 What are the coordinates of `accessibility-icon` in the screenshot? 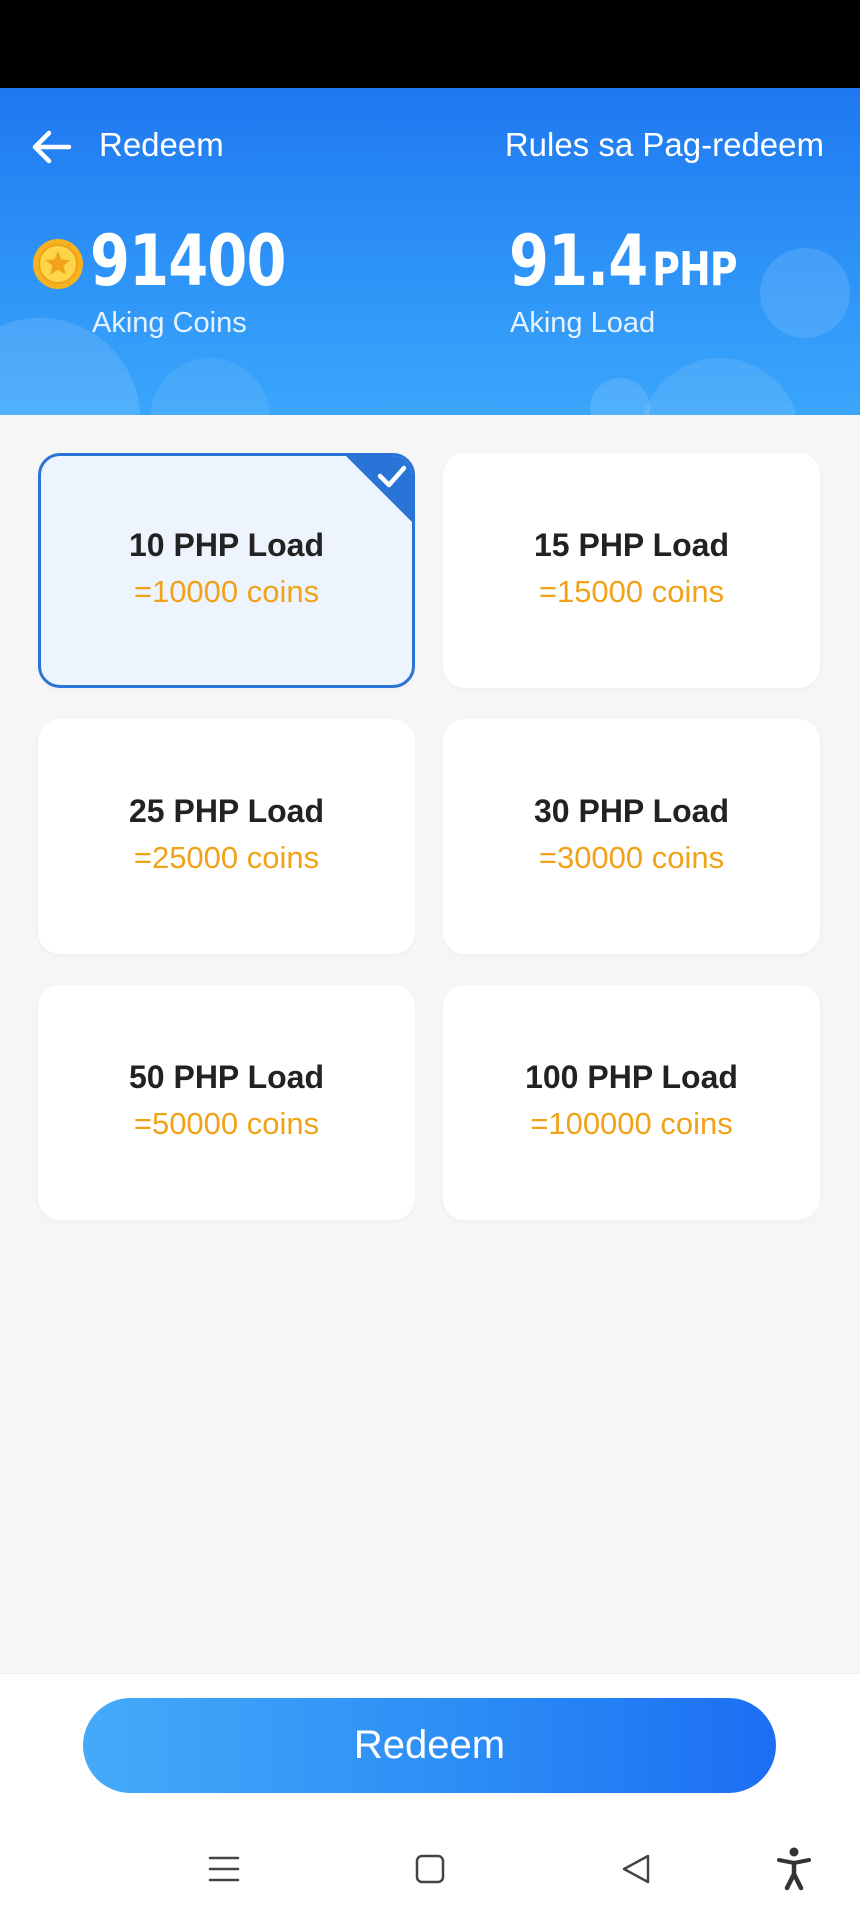 It's located at (794, 1869).